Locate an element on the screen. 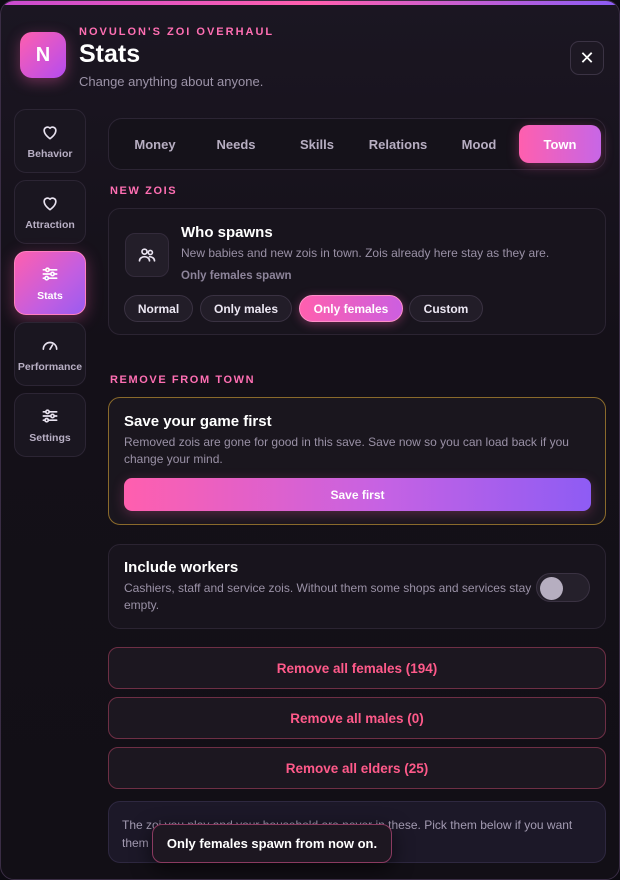 This screenshot has width=620, height=880. sidebar-item-behavior: Behavior is located at coordinates (50, 141).